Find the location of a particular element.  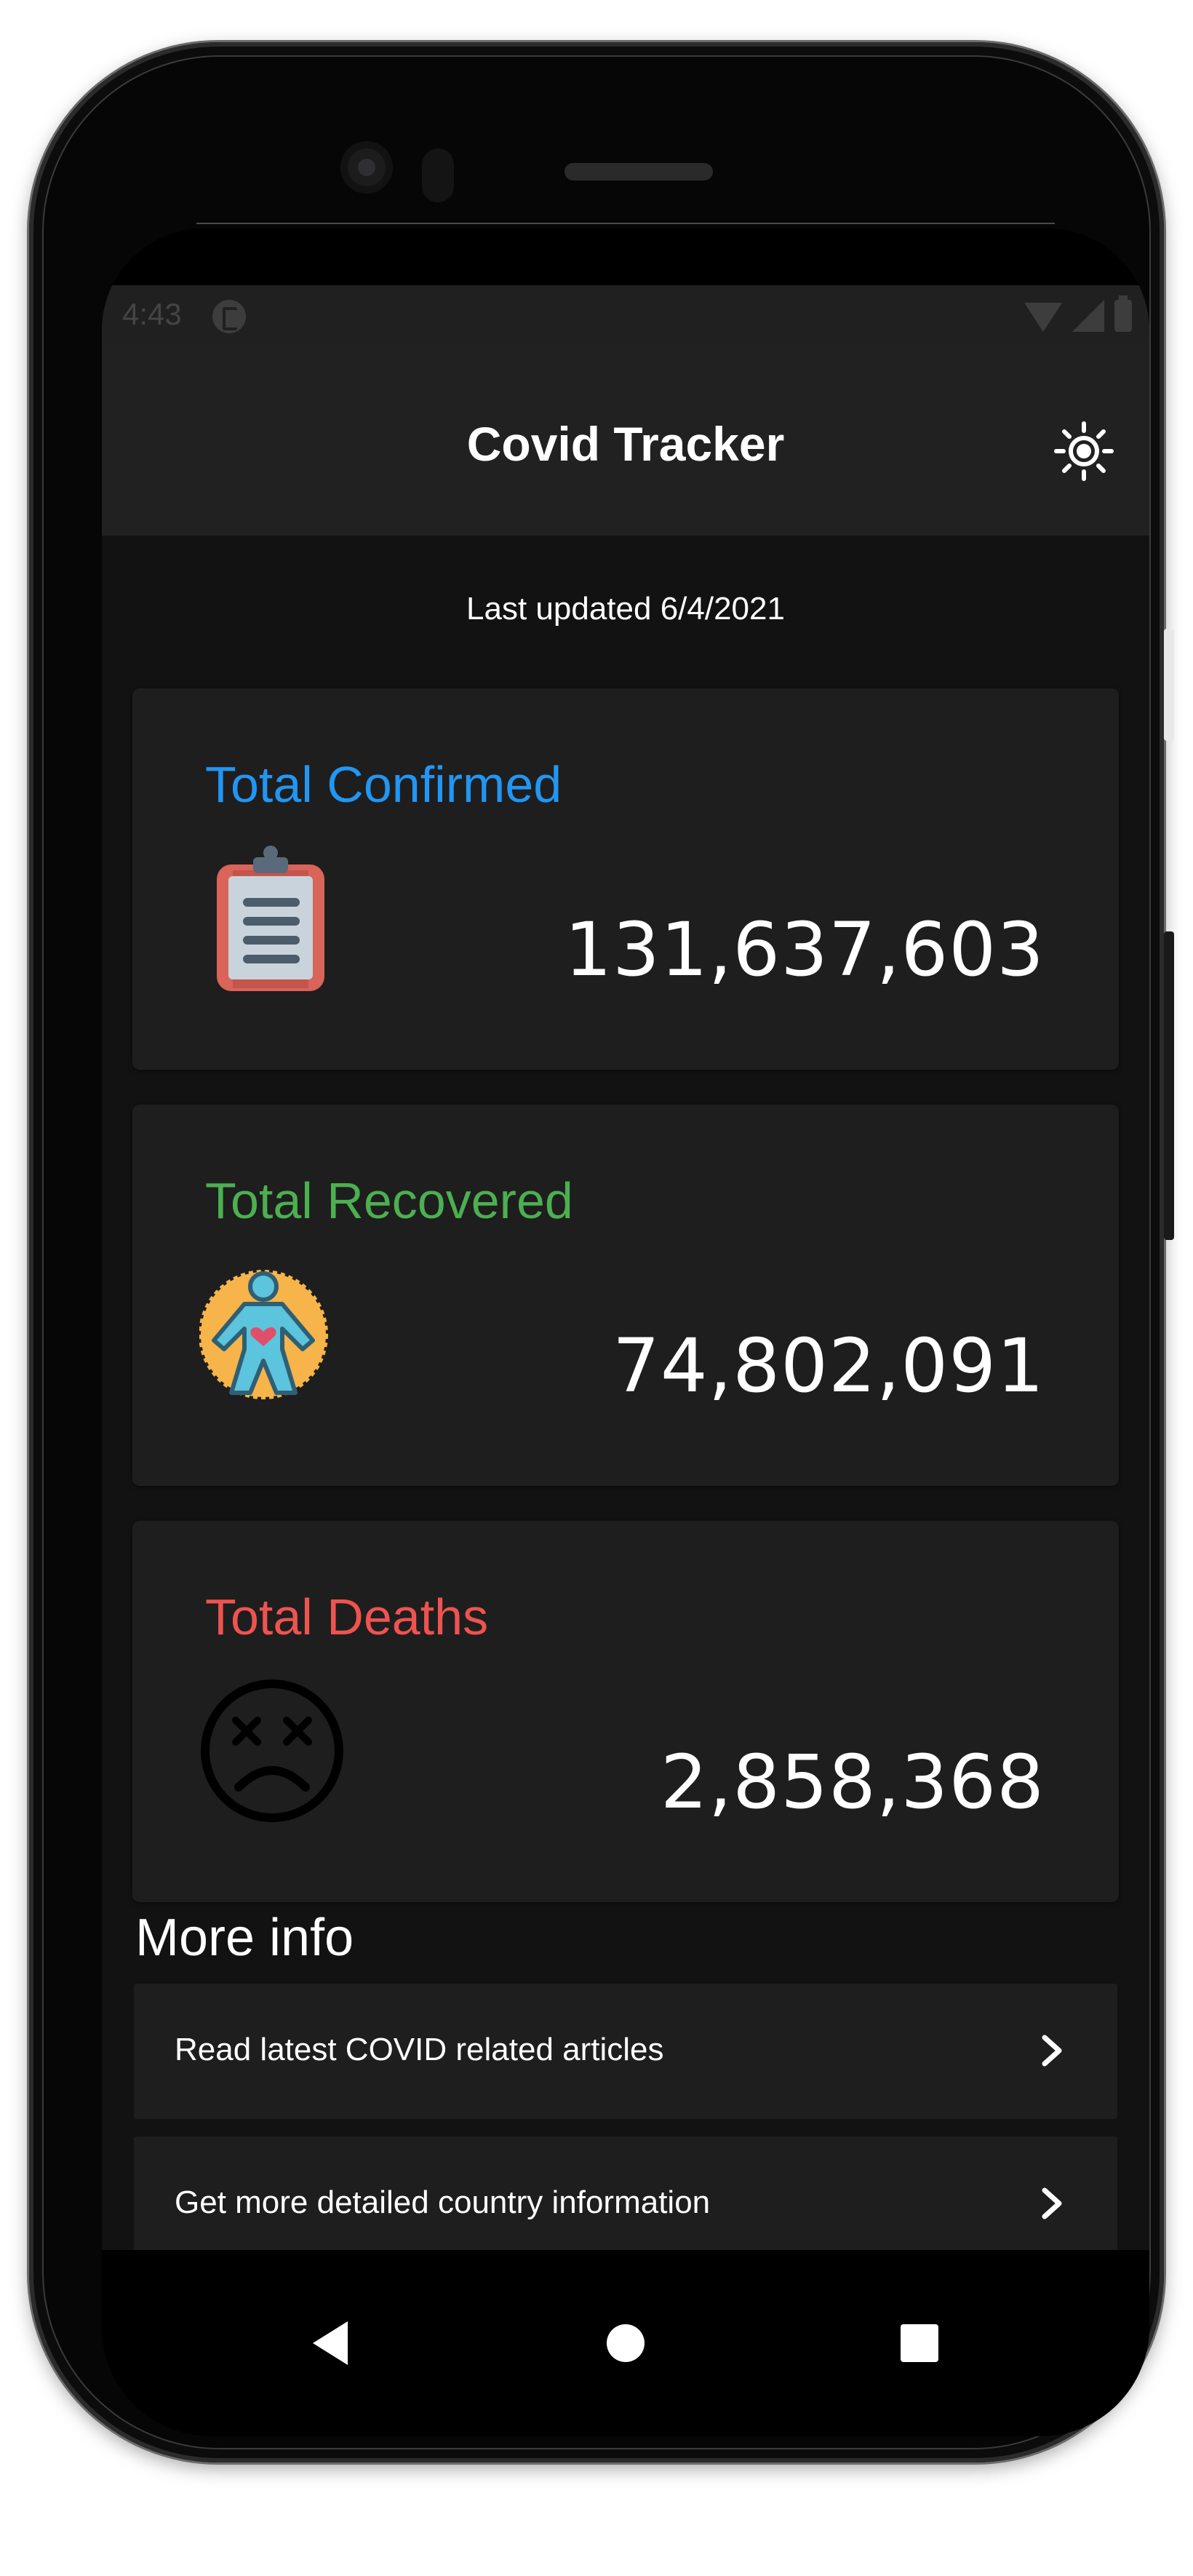

status-time: 4:43 is located at coordinates (152, 314).